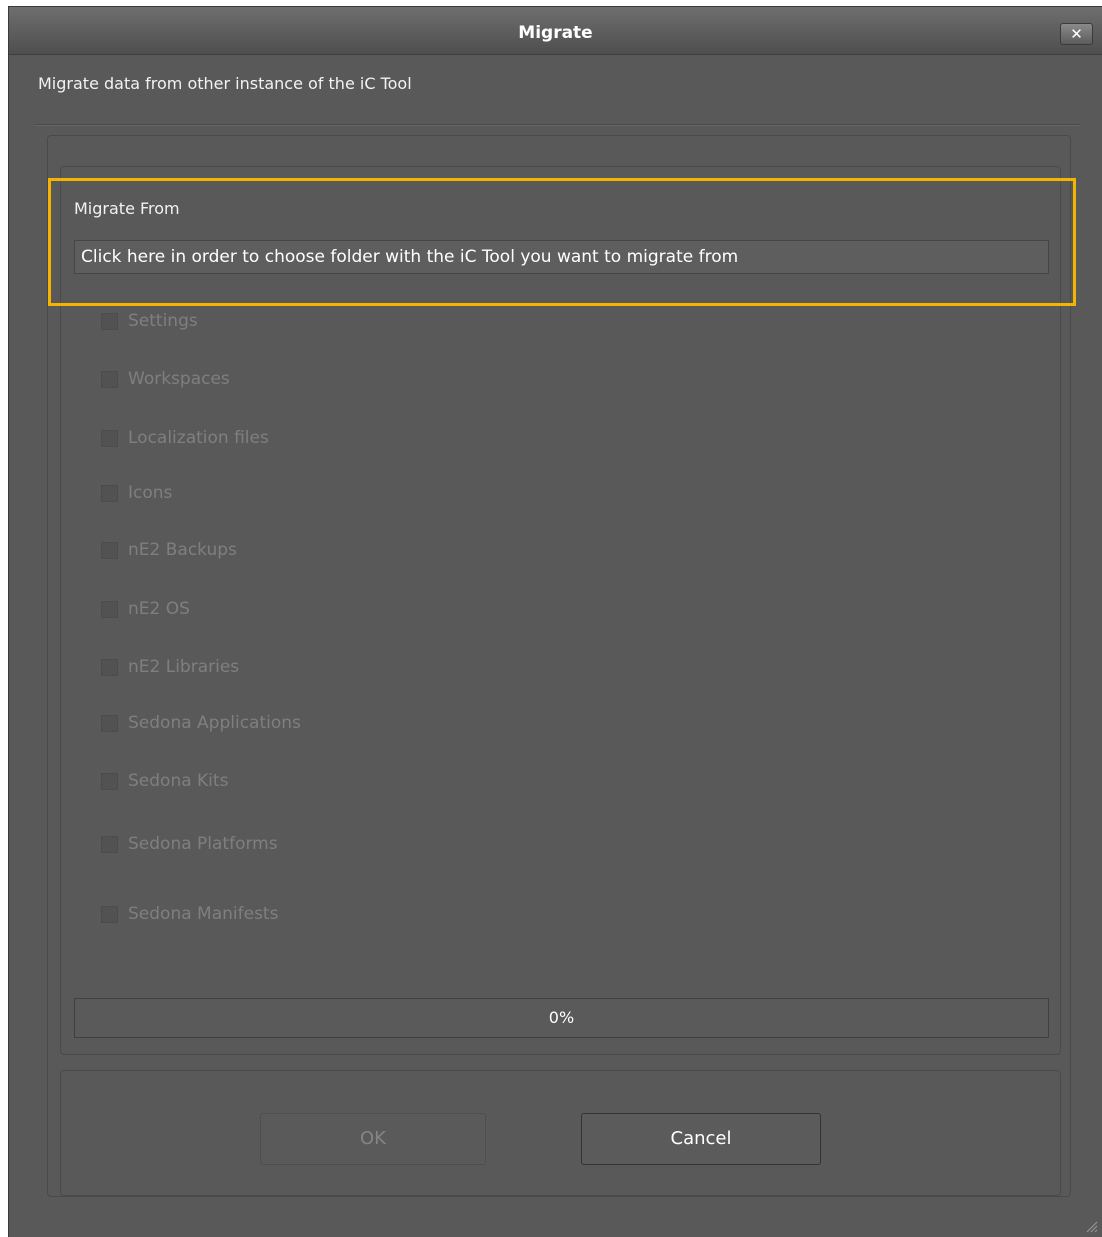 This screenshot has height=1237, width=1102. I want to click on ne2-libraries-checkbox, so click(109, 667).